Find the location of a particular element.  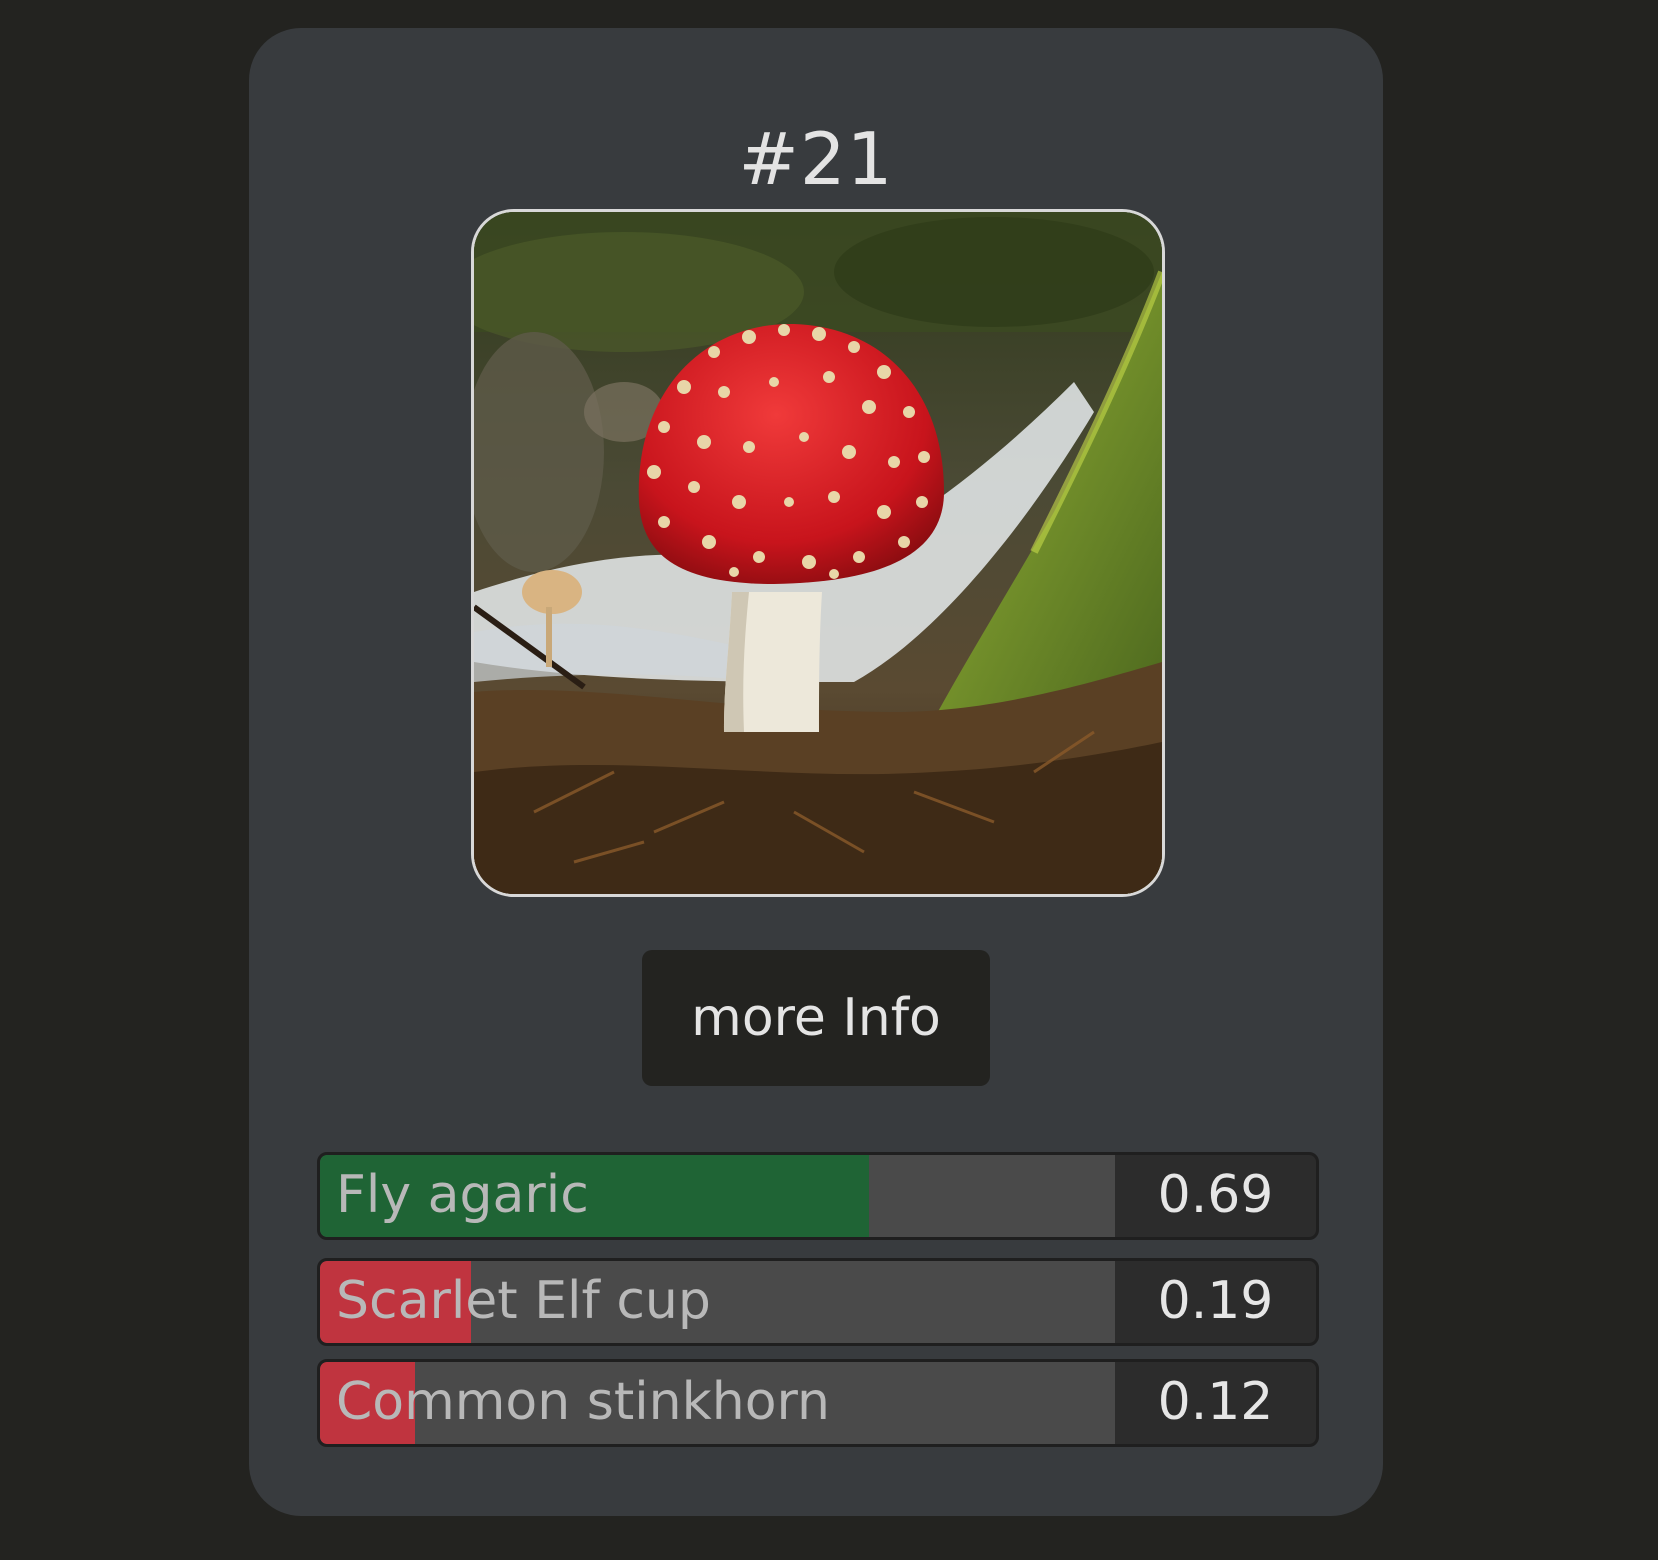

prediction-row: Scarlet Elf cup 0.19 is located at coordinates (818, 1302).